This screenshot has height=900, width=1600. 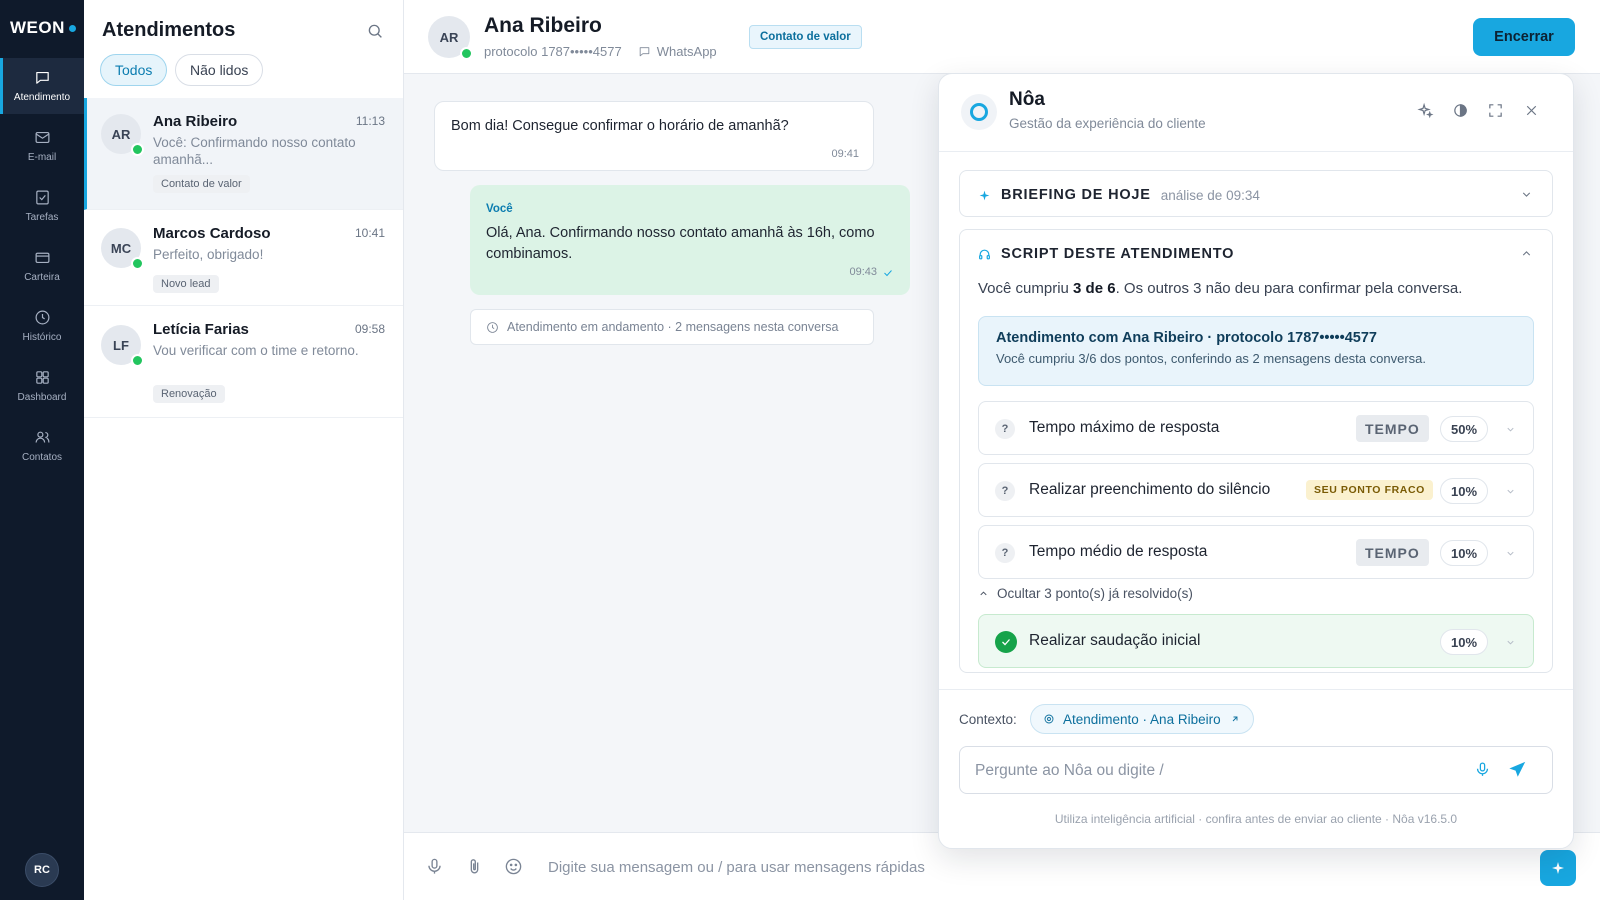 I want to click on conversation-preview: Perfeito, obrigado!, so click(x=208, y=254).